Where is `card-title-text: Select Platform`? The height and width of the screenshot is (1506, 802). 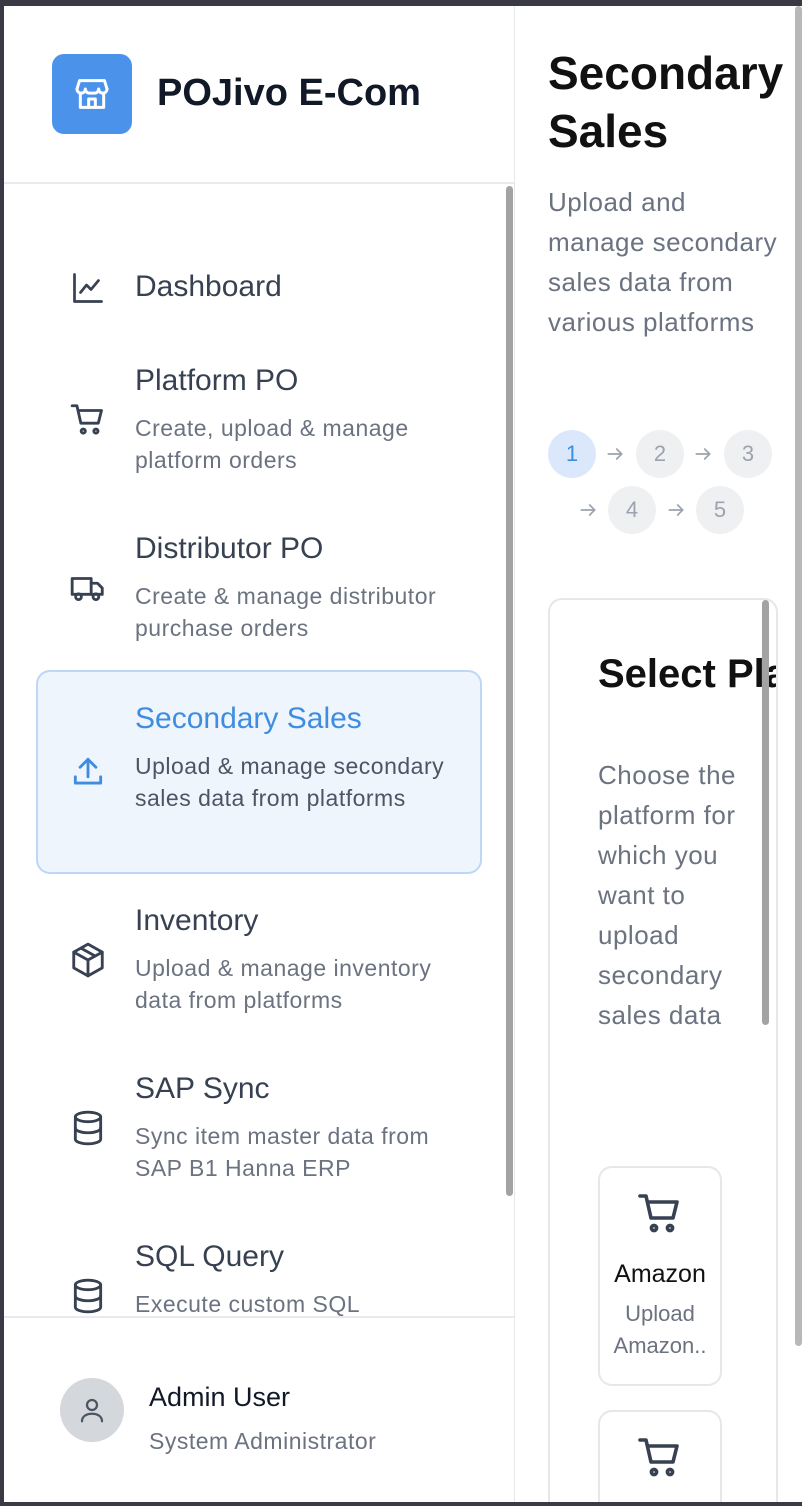
card-title-text: Select Platform is located at coordinates (687, 674).